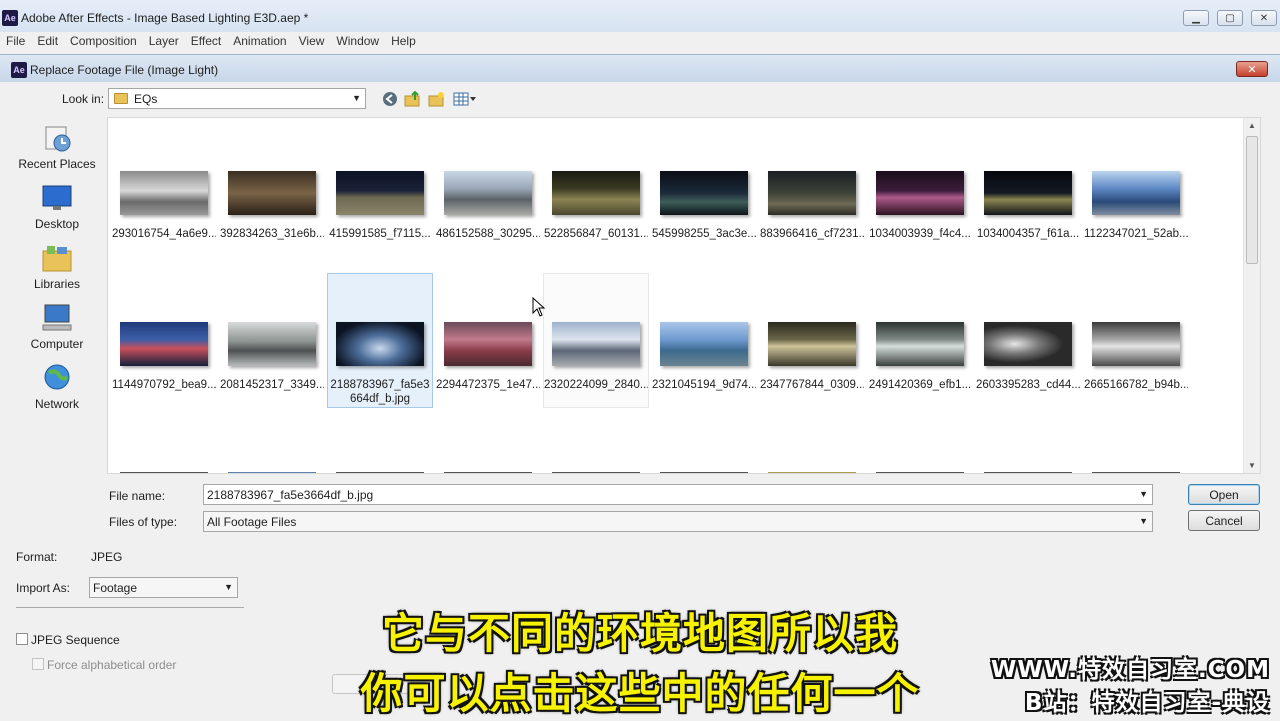 The width and height of the screenshot is (1280, 721). I want to click on open-button: Open, so click(1224, 494).